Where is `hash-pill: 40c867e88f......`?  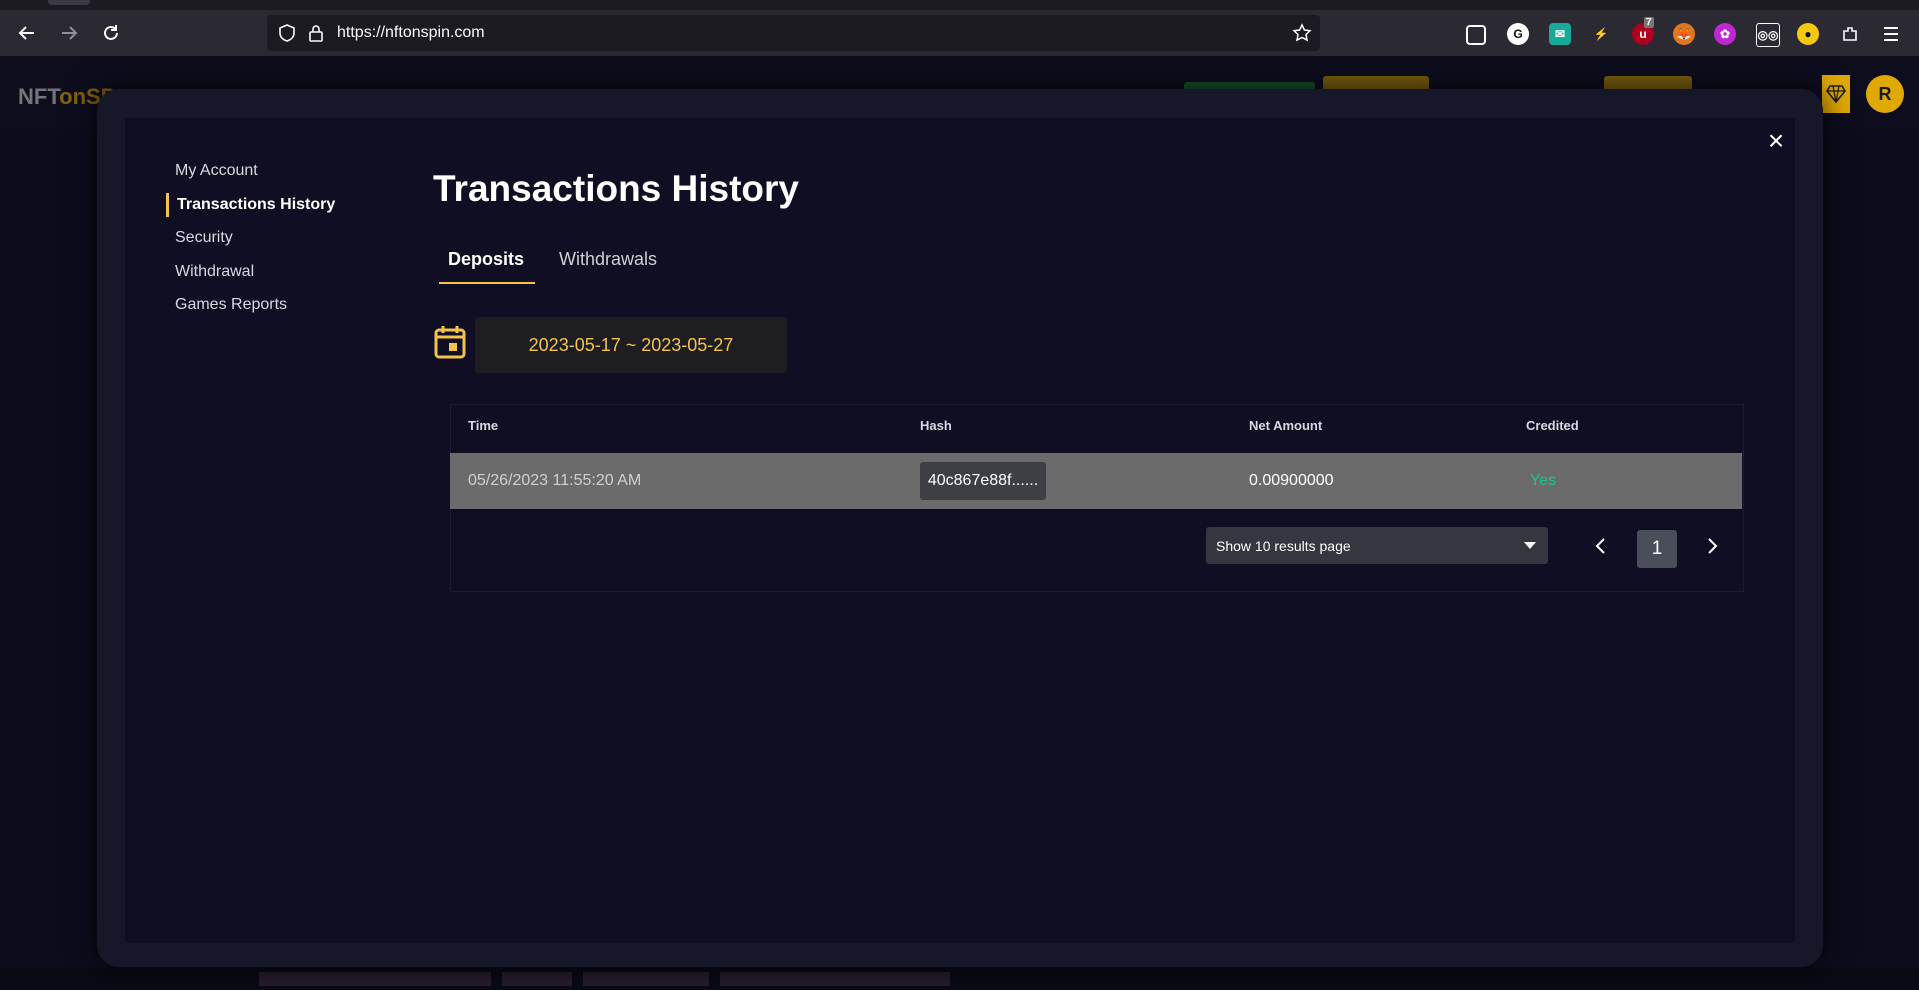 hash-pill: 40c867e88f...... is located at coordinates (983, 481).